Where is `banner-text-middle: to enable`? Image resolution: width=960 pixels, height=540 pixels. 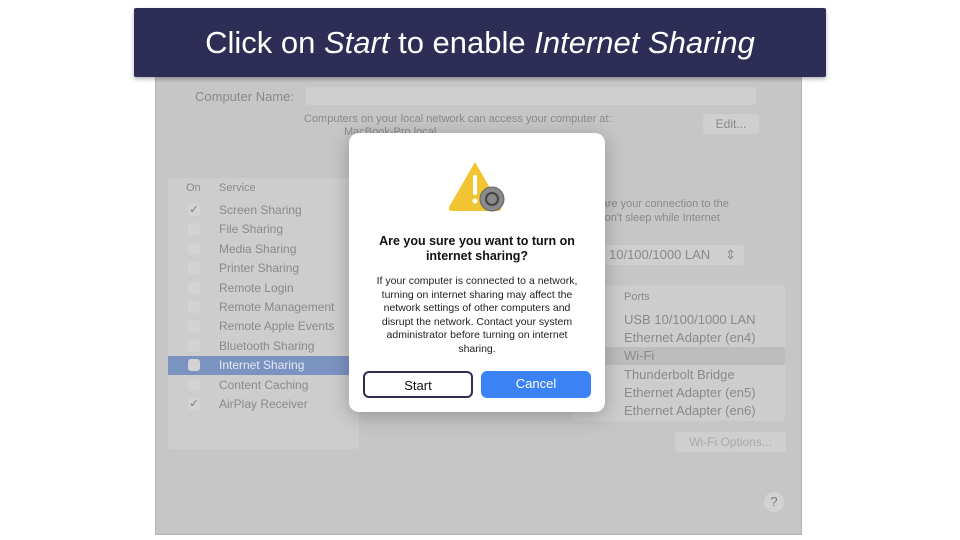 banner-text-middle: to enable is located at coordinates (462, 42).